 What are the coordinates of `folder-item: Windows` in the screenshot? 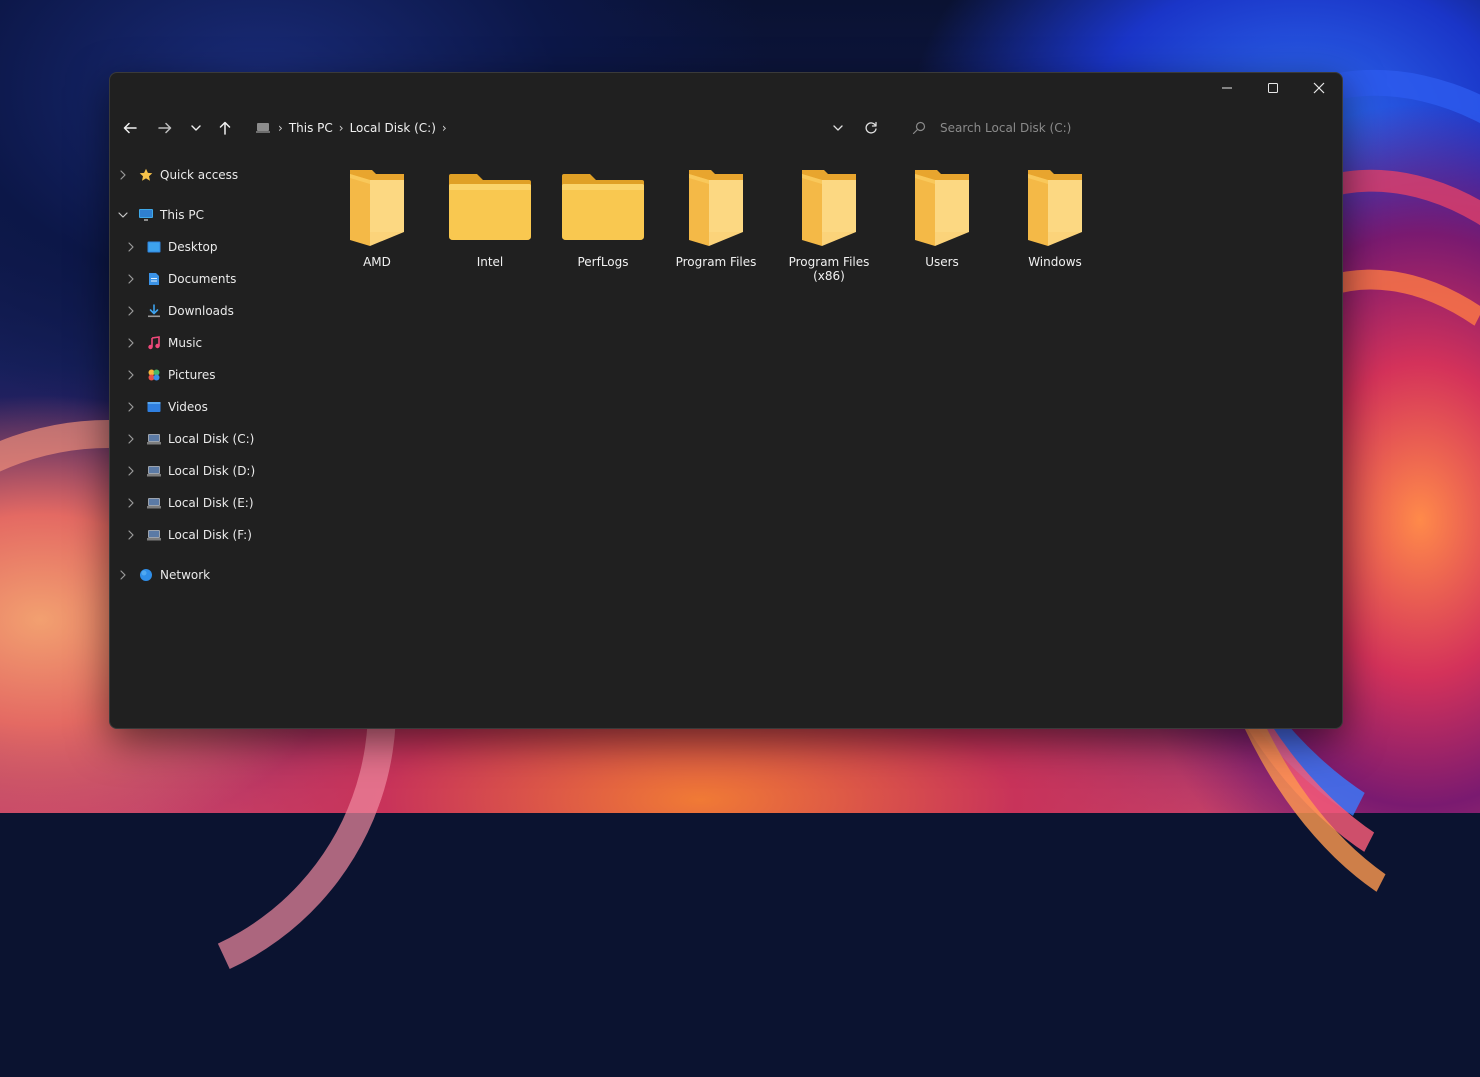 It's located at (1055, 216).